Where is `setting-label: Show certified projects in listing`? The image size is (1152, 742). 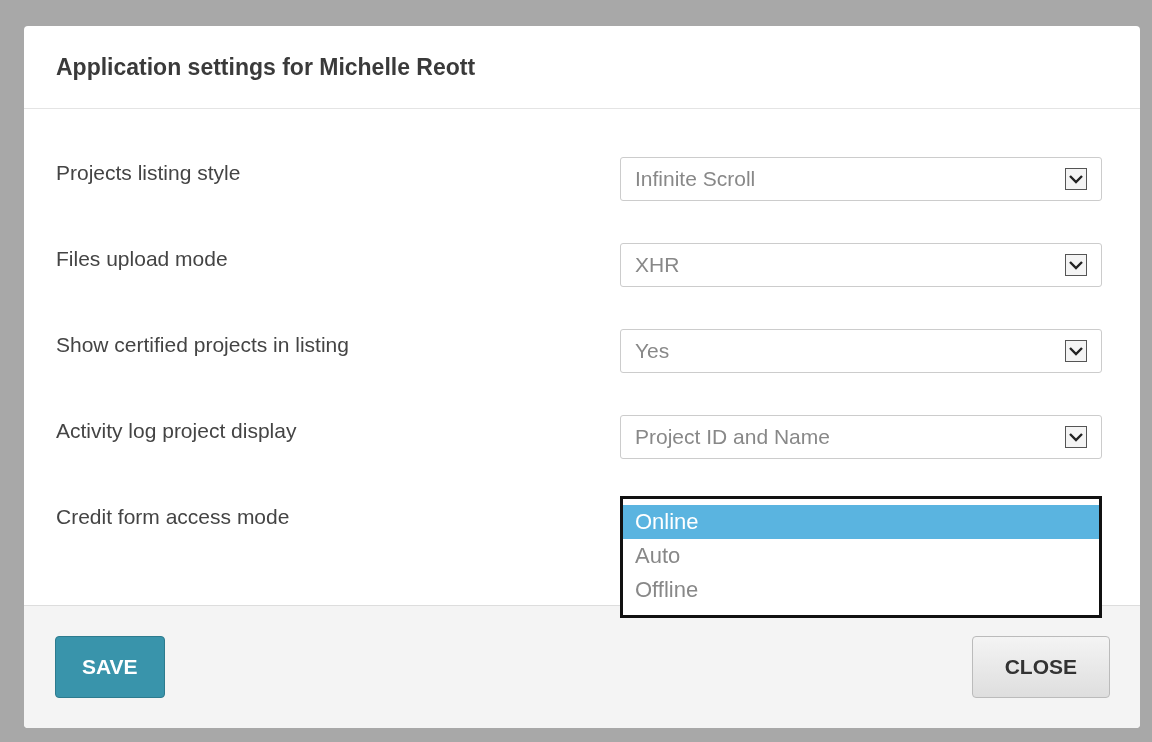 setting-label: Show certified projects in listing is located at coordinates (202, 344).